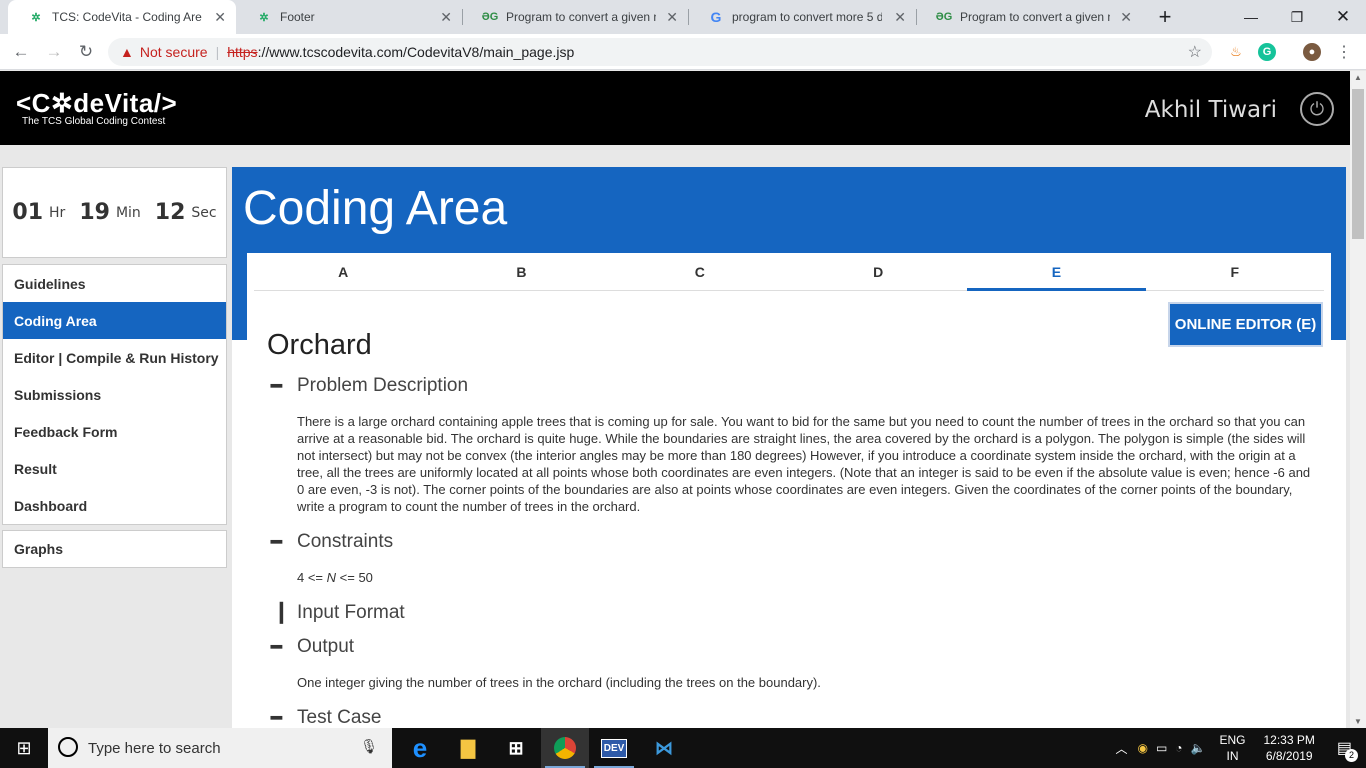 Image resolution: width=1366 pixels, height=768 pixels. Describe the element at coordinates (1358, 164) in the screenshot. I see `scrollbar-thumb` at that location.